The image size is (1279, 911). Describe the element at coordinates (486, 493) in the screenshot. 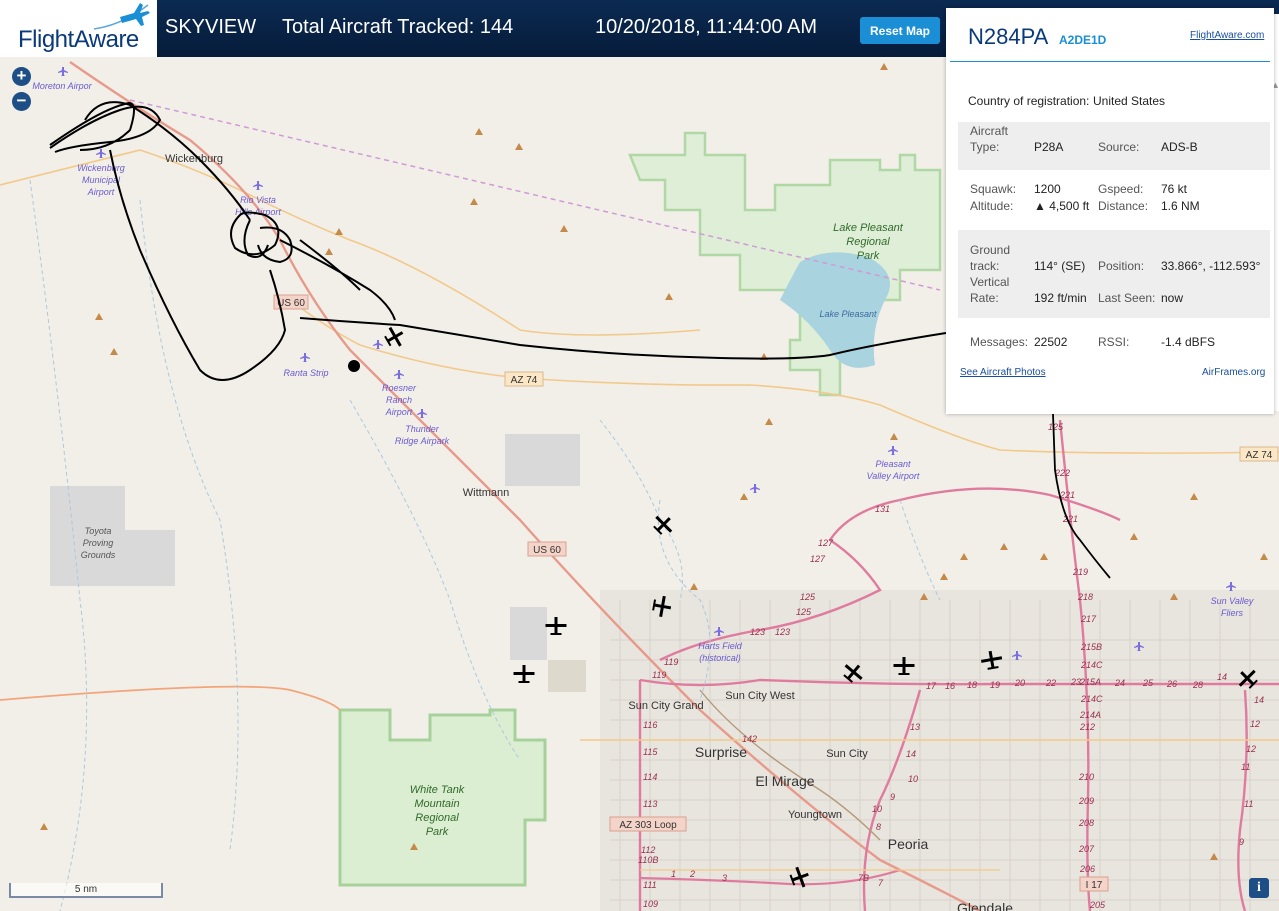

I see `town-label: Wittmann` at that location.